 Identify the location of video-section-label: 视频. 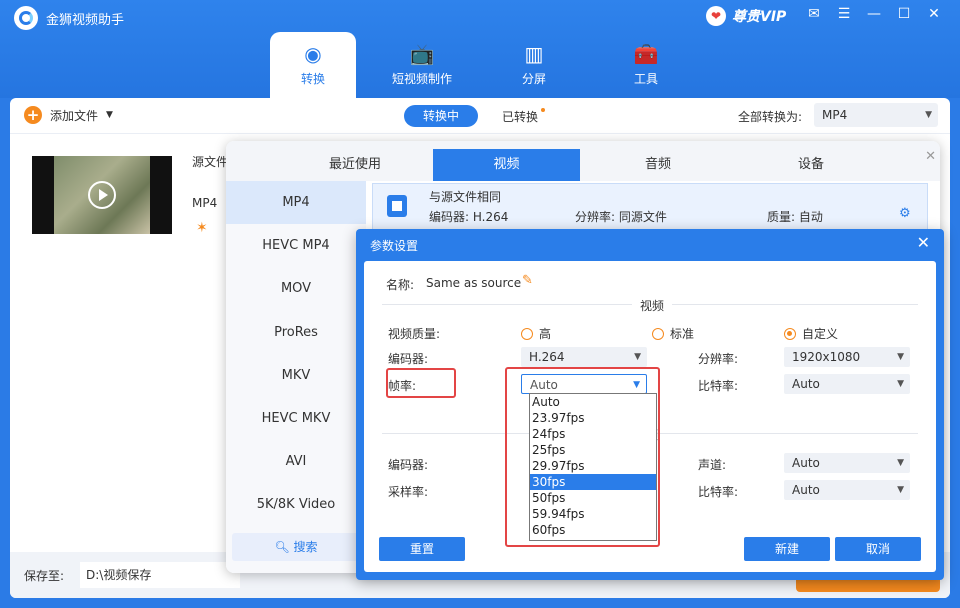
(652, 305).